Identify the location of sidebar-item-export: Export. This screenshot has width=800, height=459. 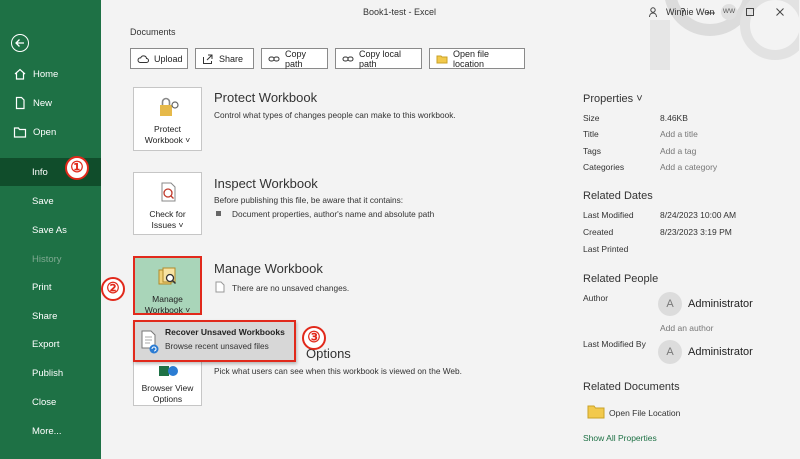
(50, 344).